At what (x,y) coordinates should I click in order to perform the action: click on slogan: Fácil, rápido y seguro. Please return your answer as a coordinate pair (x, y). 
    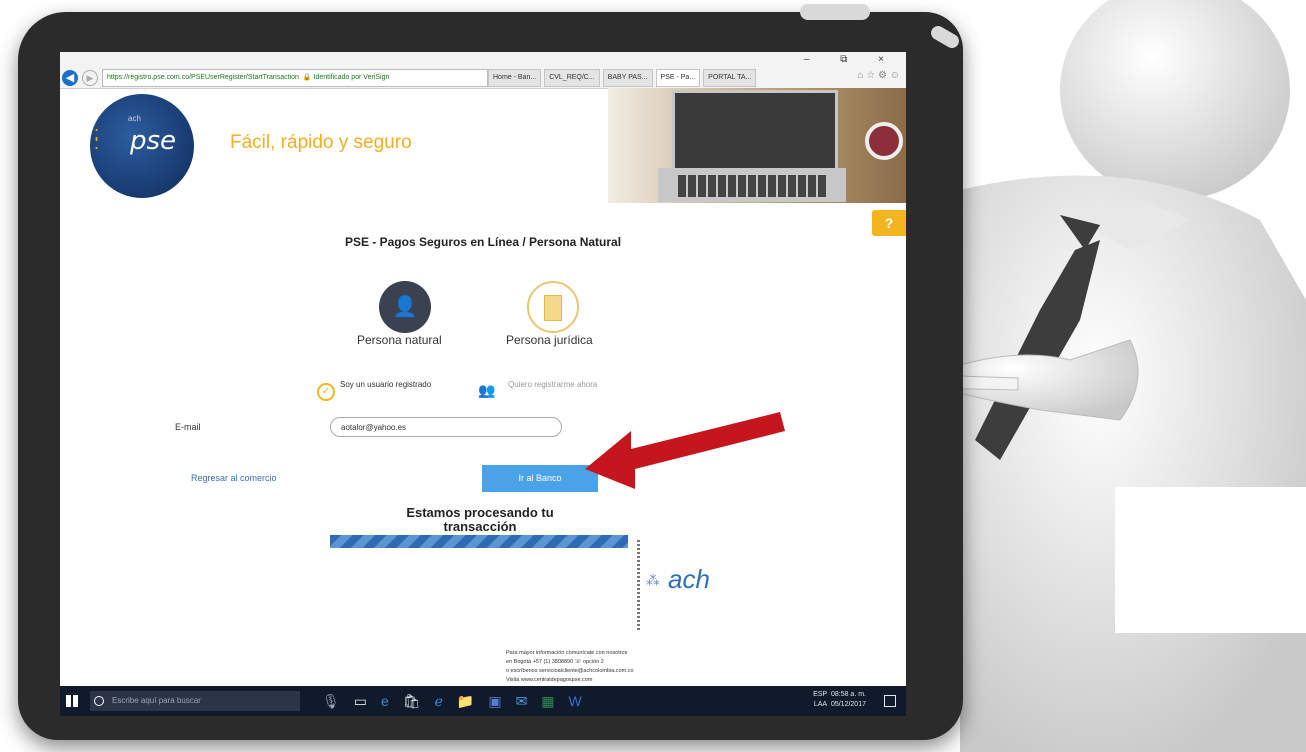
    Looking at the image, I should click on (321, 142).